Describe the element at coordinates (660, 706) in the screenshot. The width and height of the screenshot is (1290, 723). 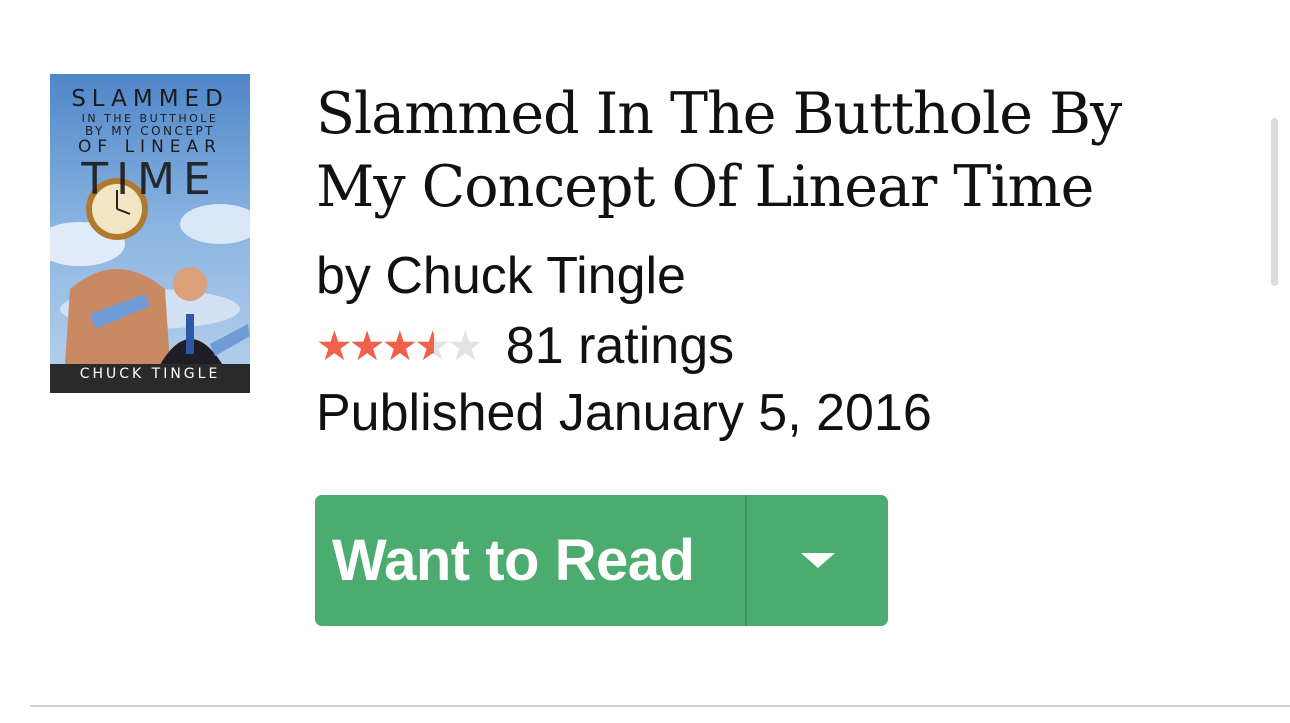
I see `divider` at that location.